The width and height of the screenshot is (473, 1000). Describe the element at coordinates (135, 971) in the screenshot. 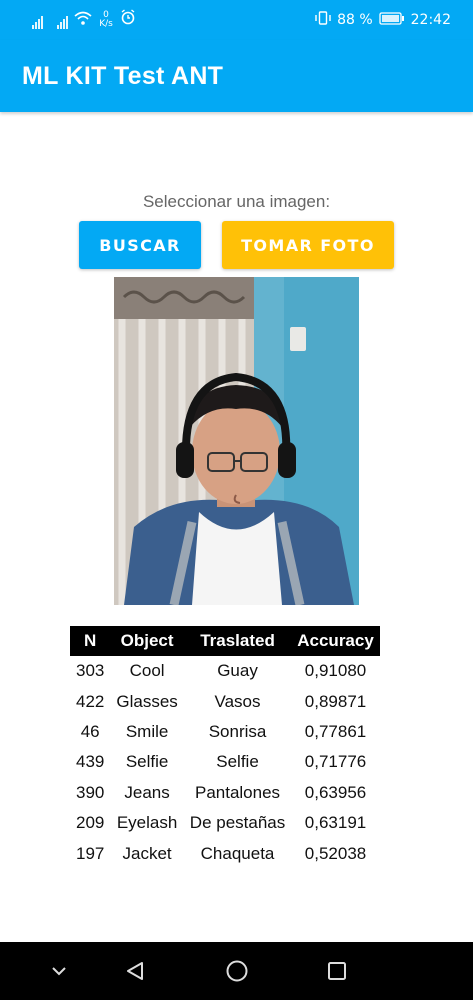

I see `back-icon` at that location.